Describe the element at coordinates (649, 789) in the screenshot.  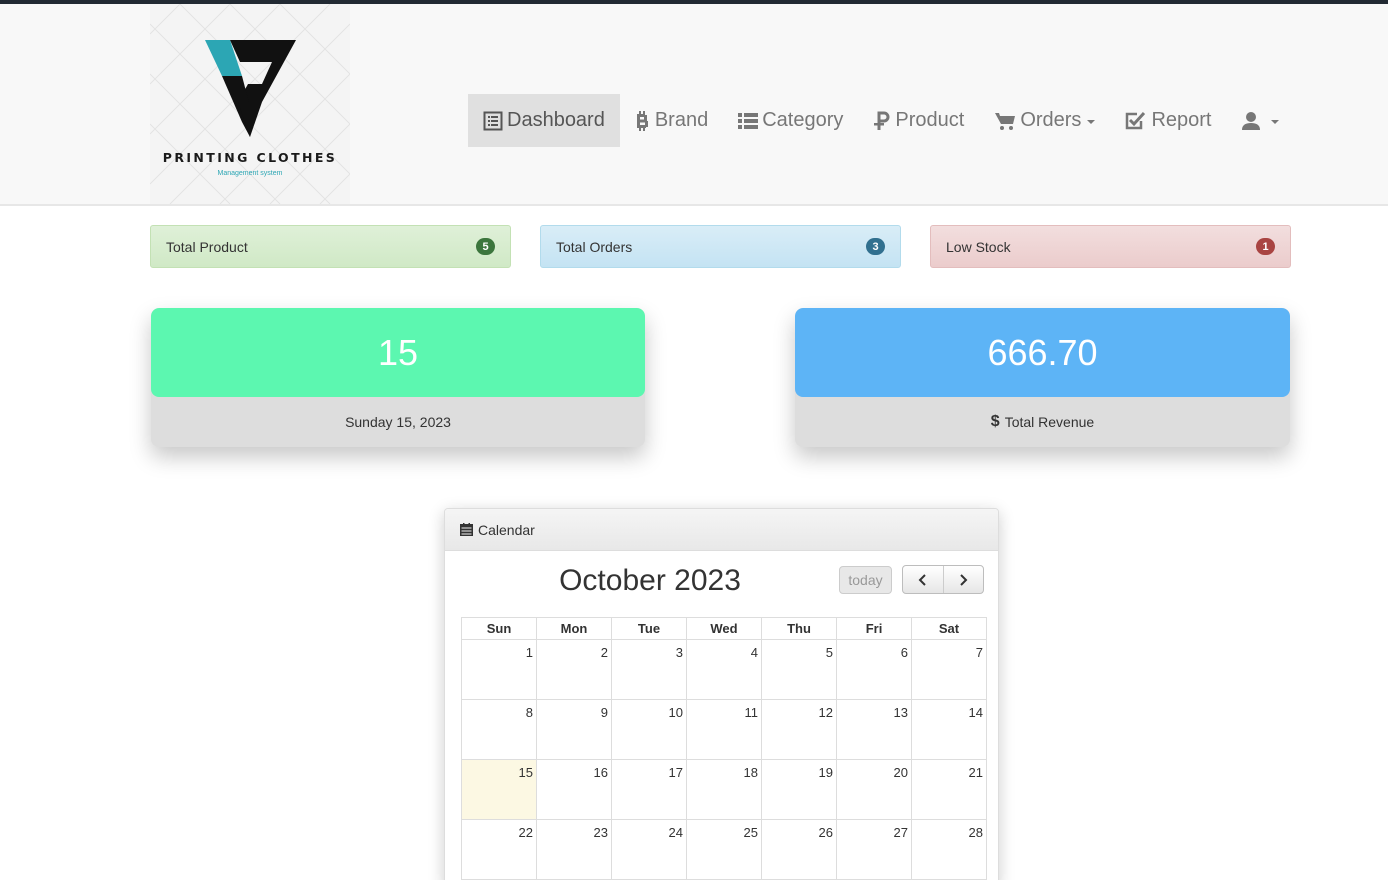
I see `calendar-day: 17` at that location.